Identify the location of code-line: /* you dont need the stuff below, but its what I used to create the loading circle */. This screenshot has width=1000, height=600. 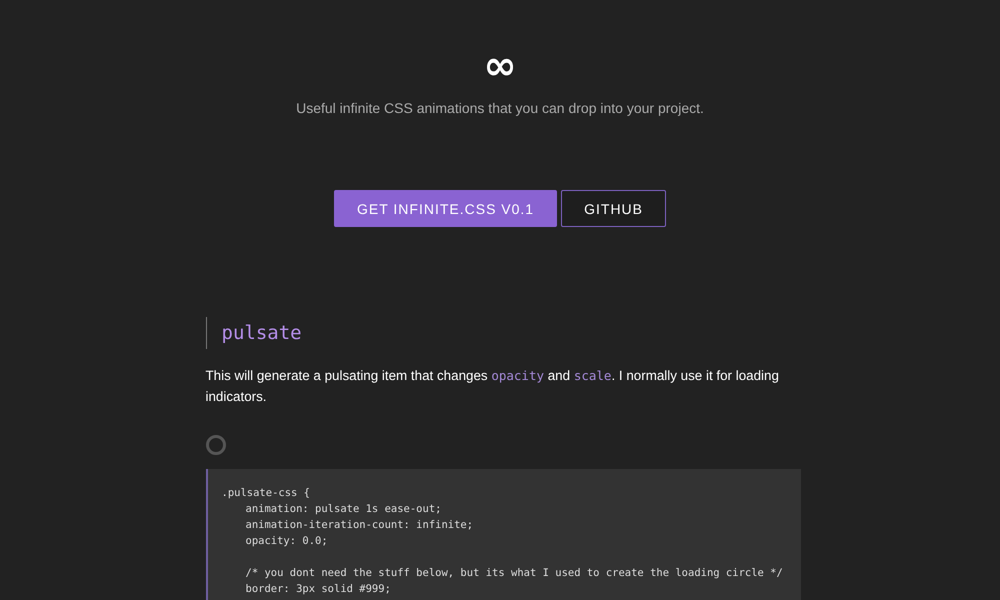
(514, 573).